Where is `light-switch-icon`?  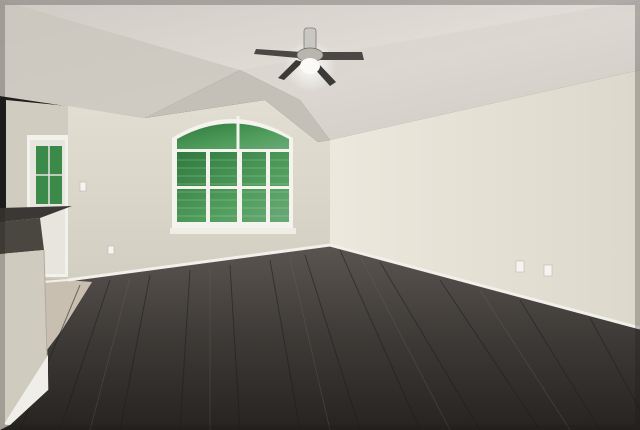
light-switch-icon is located at coordinates (83, 186).